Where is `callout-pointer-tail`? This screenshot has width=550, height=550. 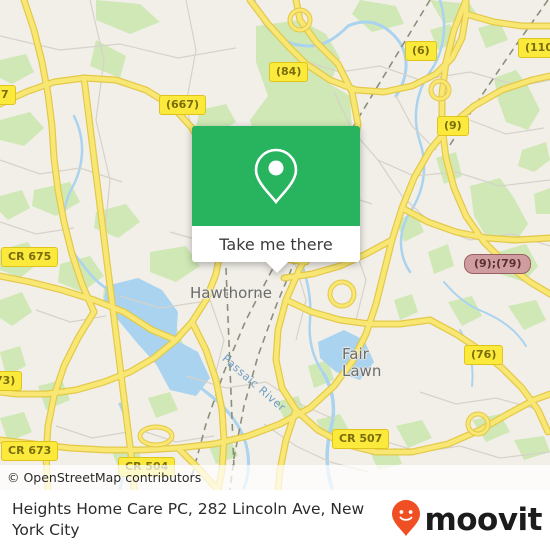 callout-pointer-tail is located at coordinates (277, 267).